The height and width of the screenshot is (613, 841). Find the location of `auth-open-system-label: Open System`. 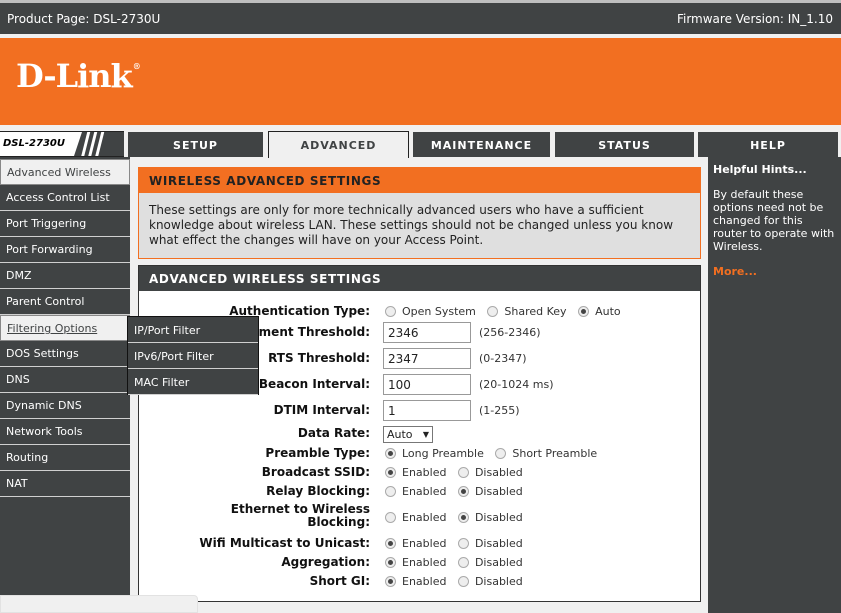

auth-open-system-label: Open System is located at coordinates (439, 311).